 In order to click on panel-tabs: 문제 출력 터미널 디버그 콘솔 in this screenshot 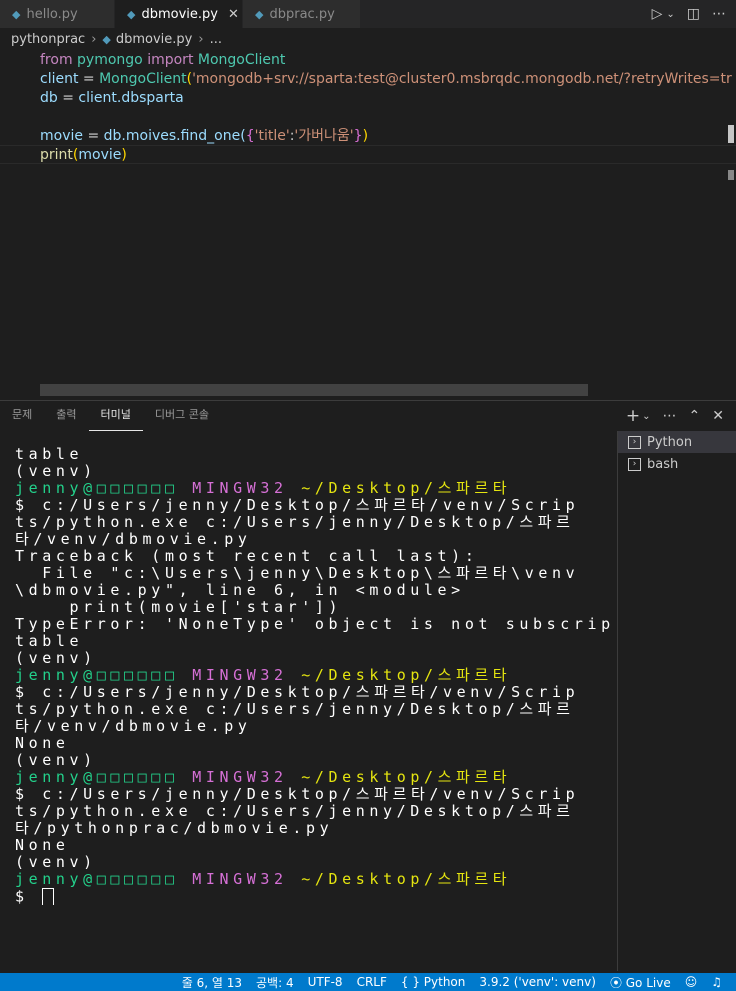, I will do `click(110, 416)`.